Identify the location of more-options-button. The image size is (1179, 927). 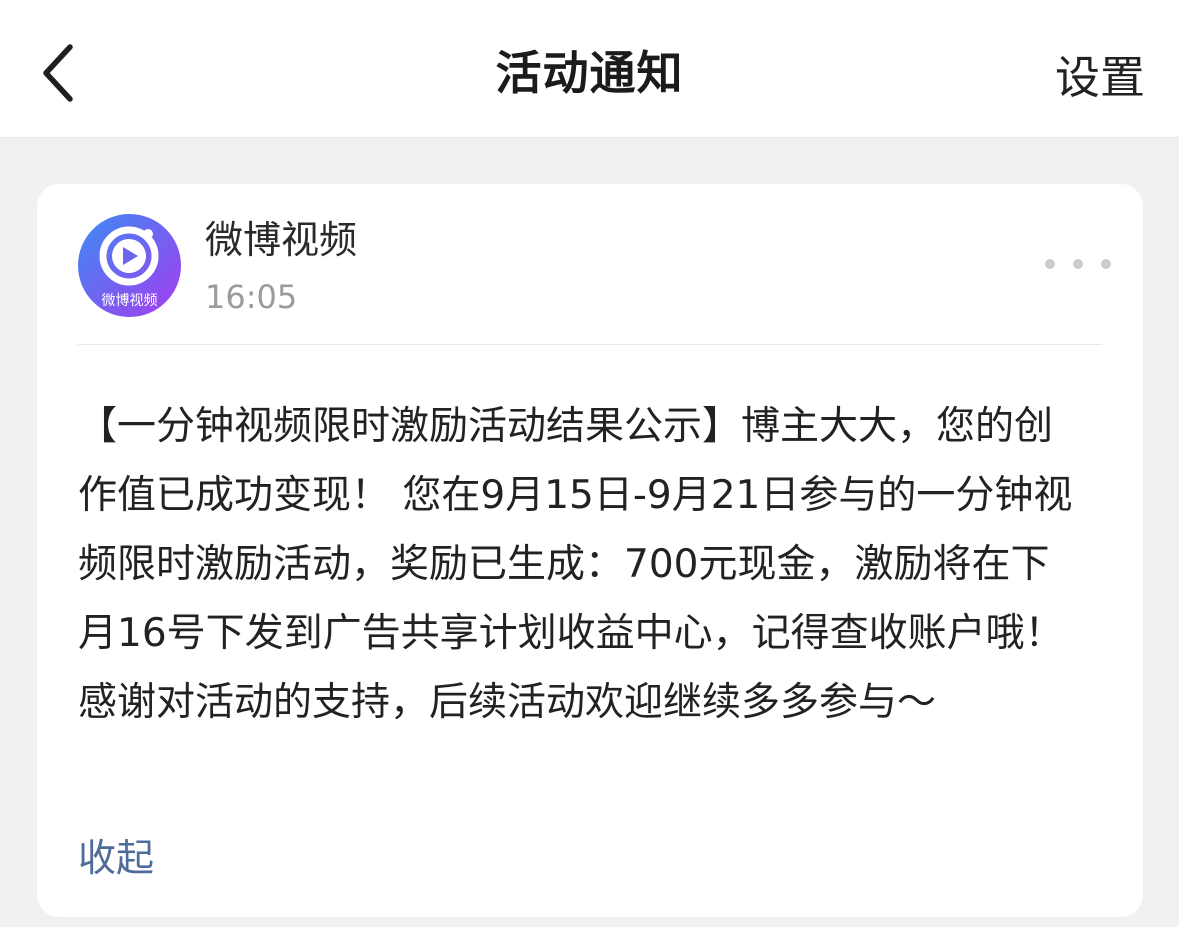
(1078, 264).